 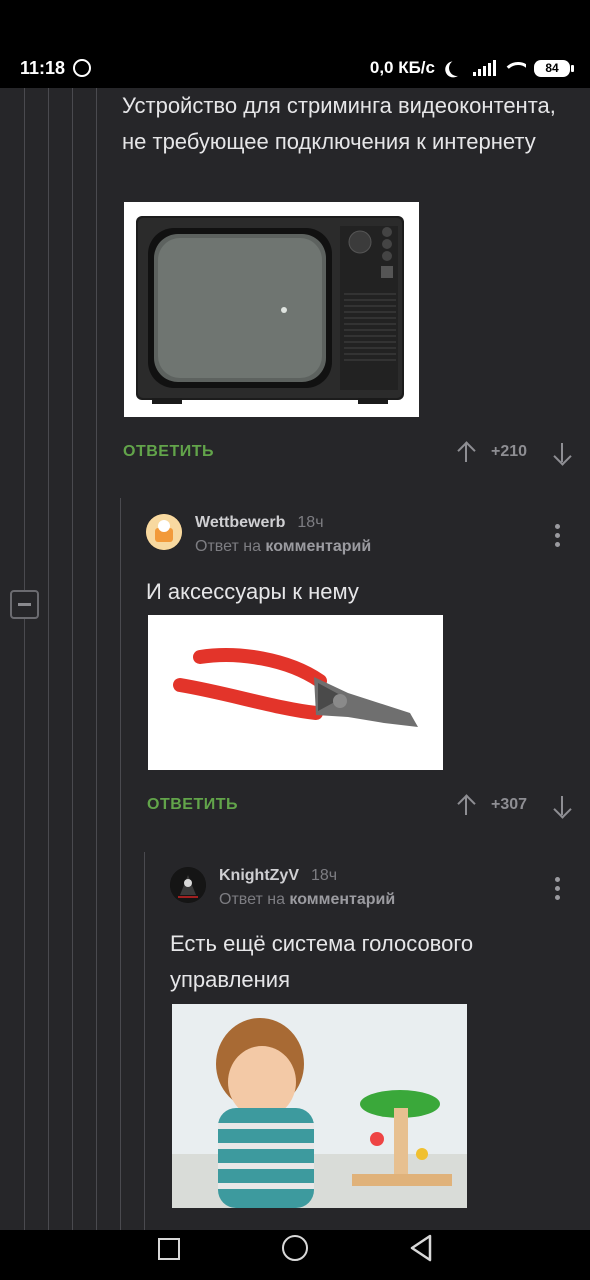 What do you see at coordinates (421, 1248) in the screenshot?
I see `back-icon` at bounding box center [421, 1248].